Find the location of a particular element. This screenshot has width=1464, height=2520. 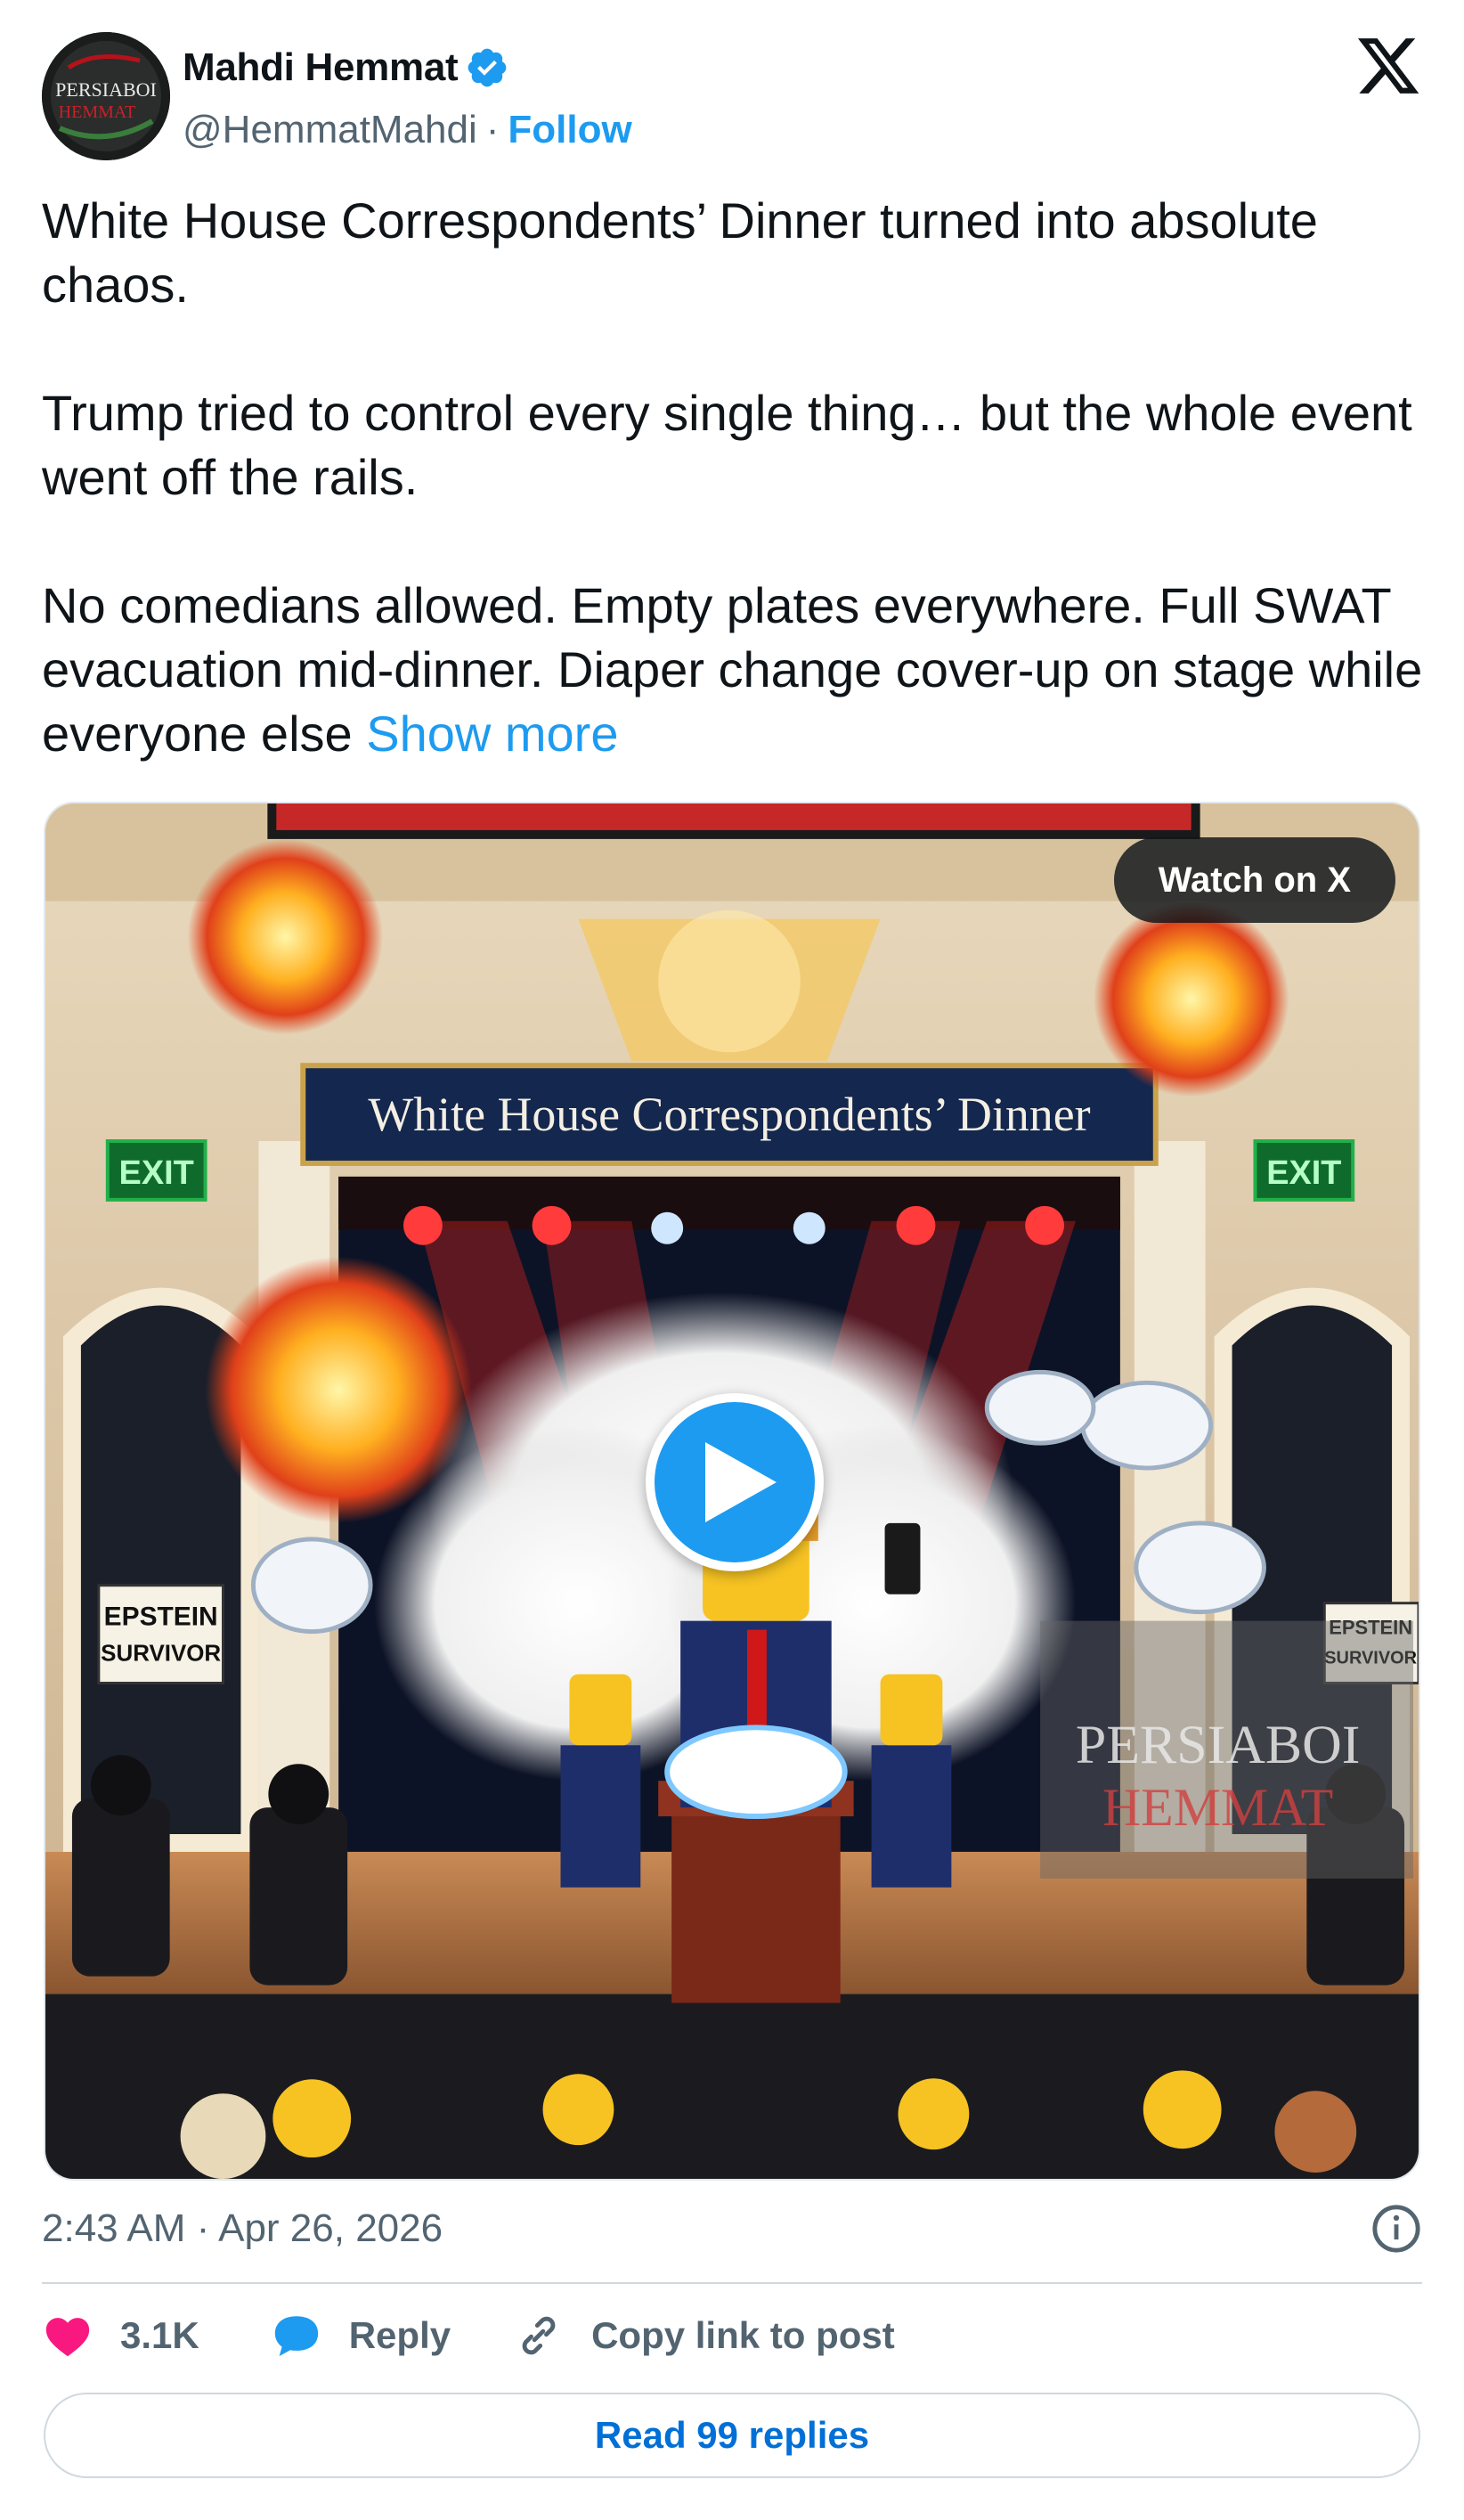

heart-icon is located at coordinates (67, 2337).